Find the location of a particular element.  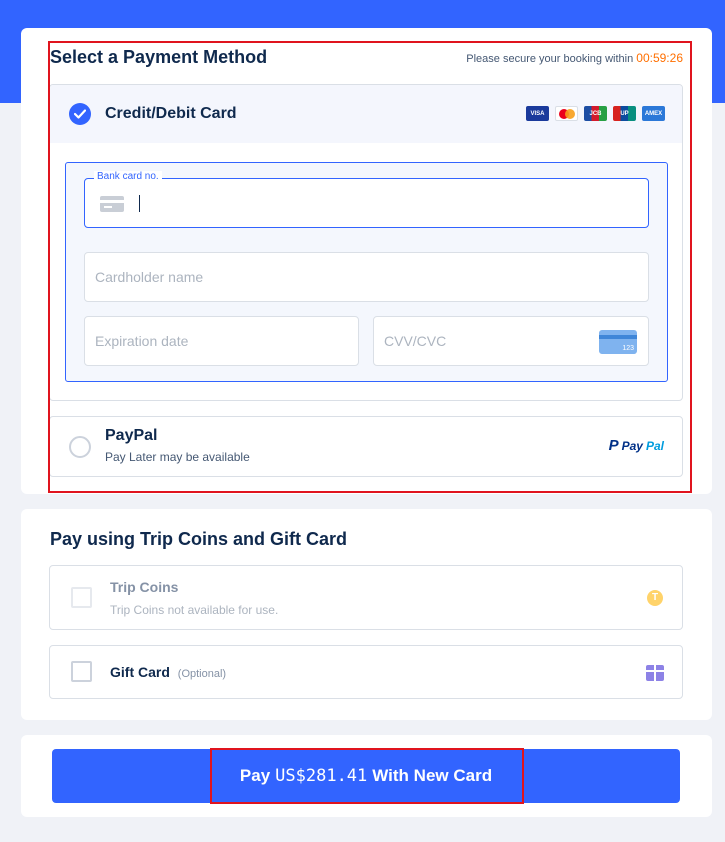

gift-card-label: Gift Card (Optional) is located at coordinates (168, 672).